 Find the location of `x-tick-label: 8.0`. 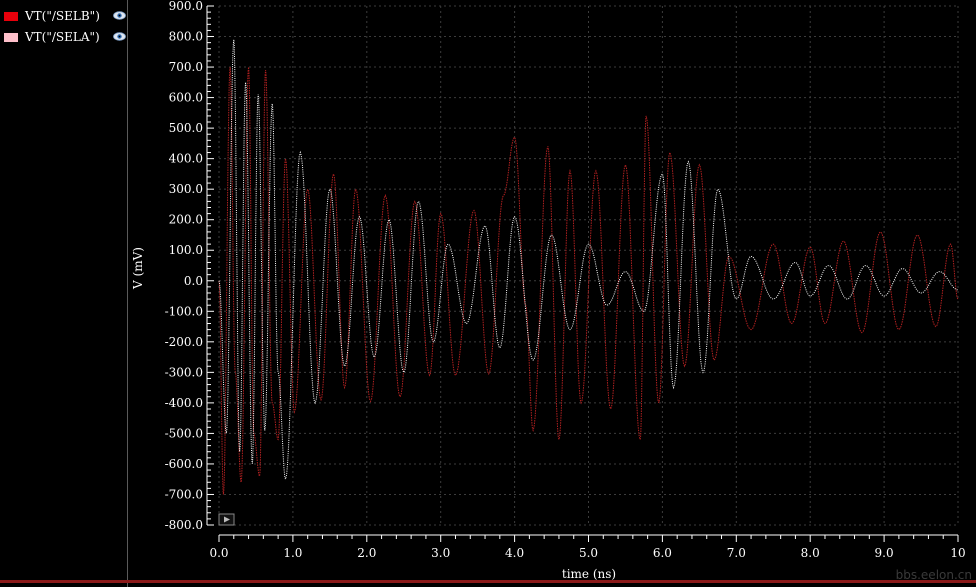

x-tick-label: 8.0 is located at coordinates (810, 553).